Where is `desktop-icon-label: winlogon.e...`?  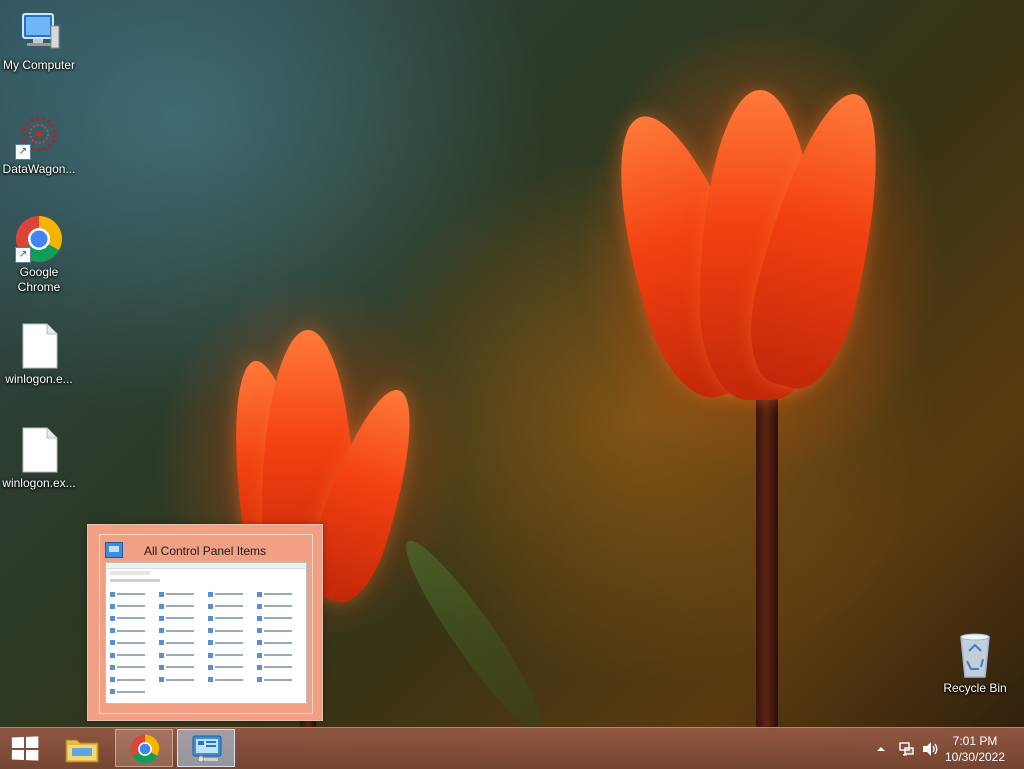 desktop-icon-label: winlogon.e... is located at coordinates (39, 379).